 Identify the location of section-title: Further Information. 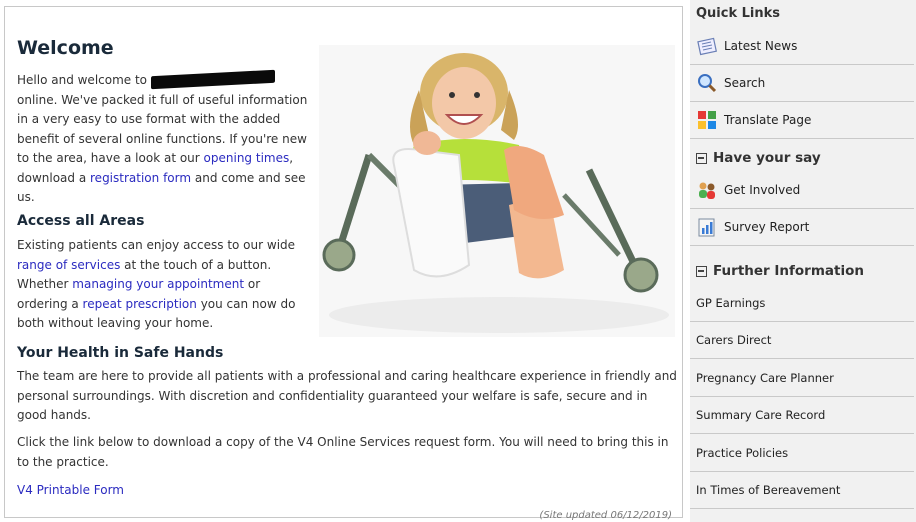
(788, 271).